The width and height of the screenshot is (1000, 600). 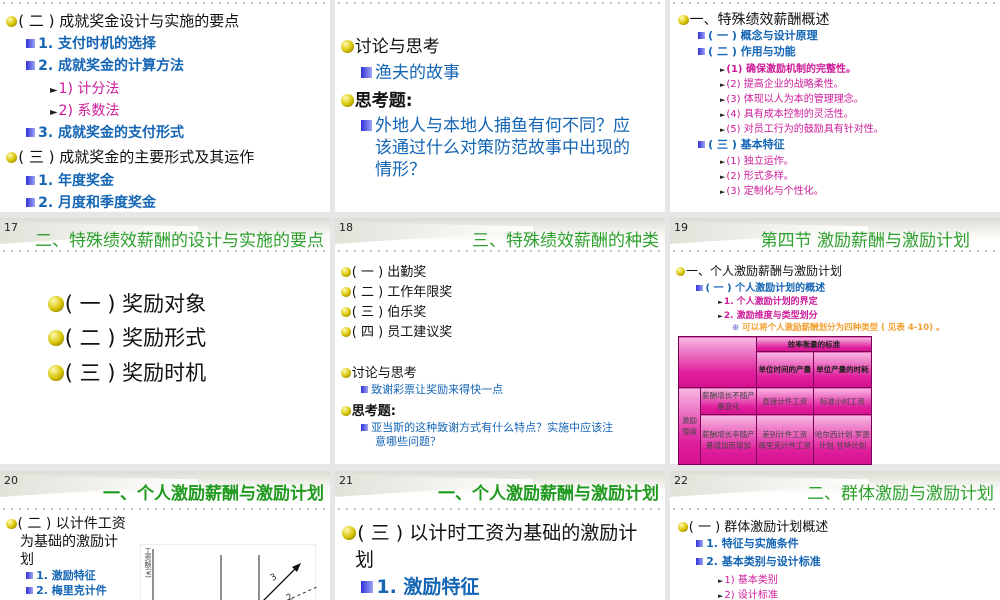 I want to click on bullet-text: (1) 确保激励机制的完整性。, so click(x=791, y=69).